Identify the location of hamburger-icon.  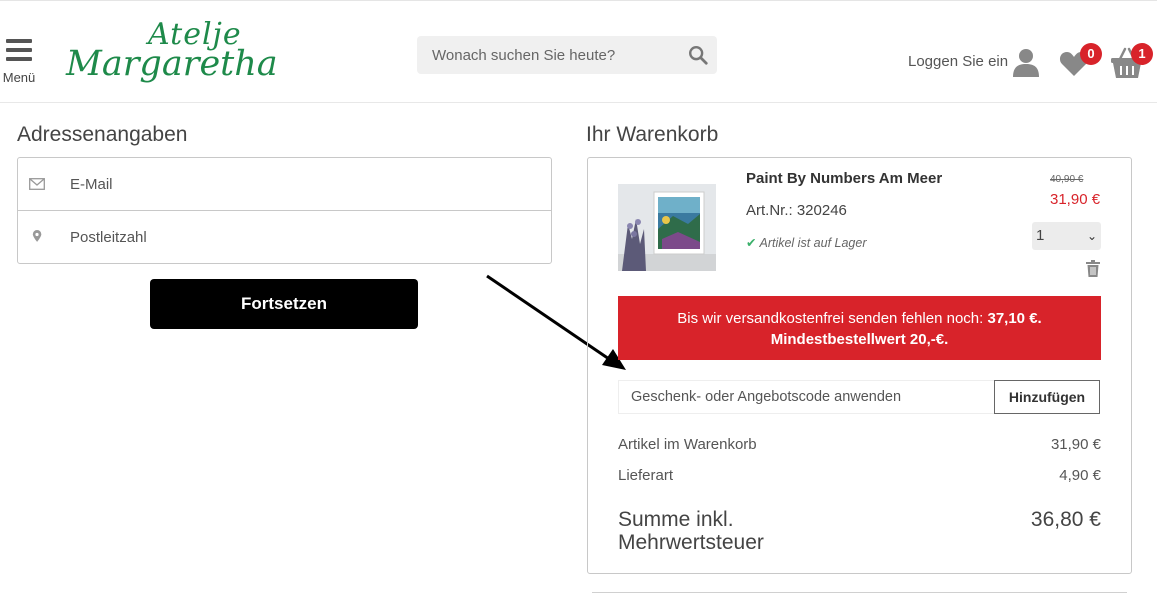
(19, 50).